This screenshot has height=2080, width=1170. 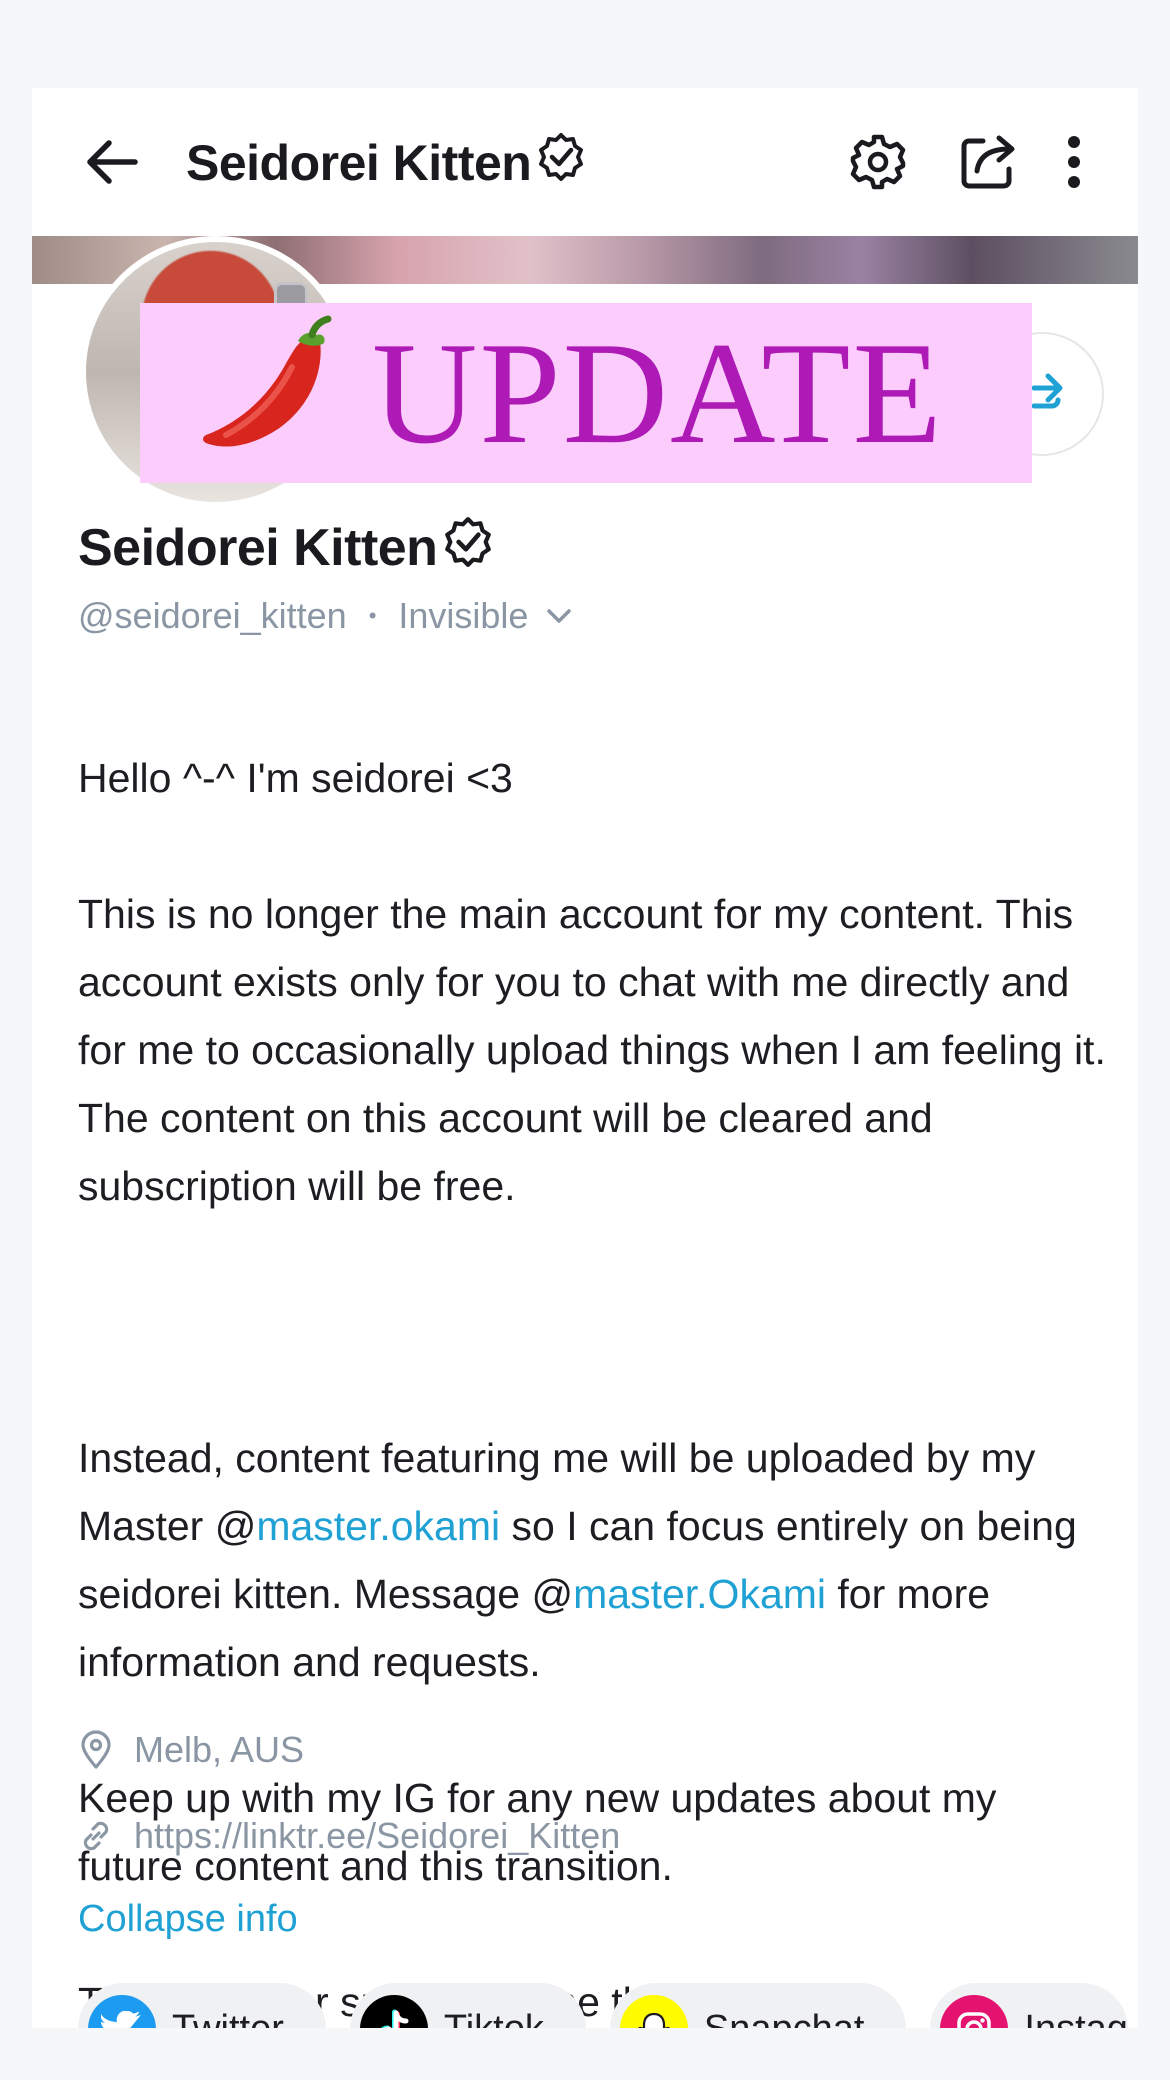 What do you see at coordinates (359, 163) in the screenshot?
I see `header-title-text: Seidorei Kitten` at bounding box center [359, 163].